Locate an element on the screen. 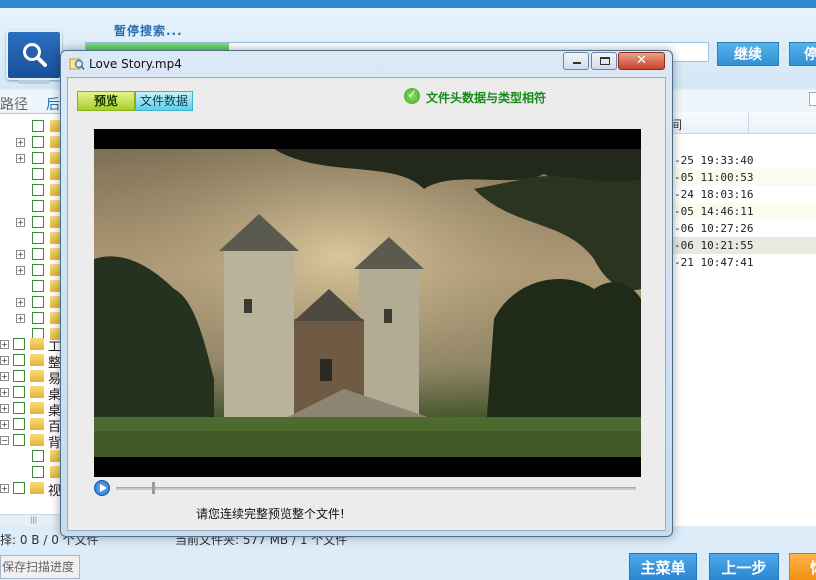 The width and height of the screenshot is (816, 580). file-list-toolbar is located at coordinates (742, 101).